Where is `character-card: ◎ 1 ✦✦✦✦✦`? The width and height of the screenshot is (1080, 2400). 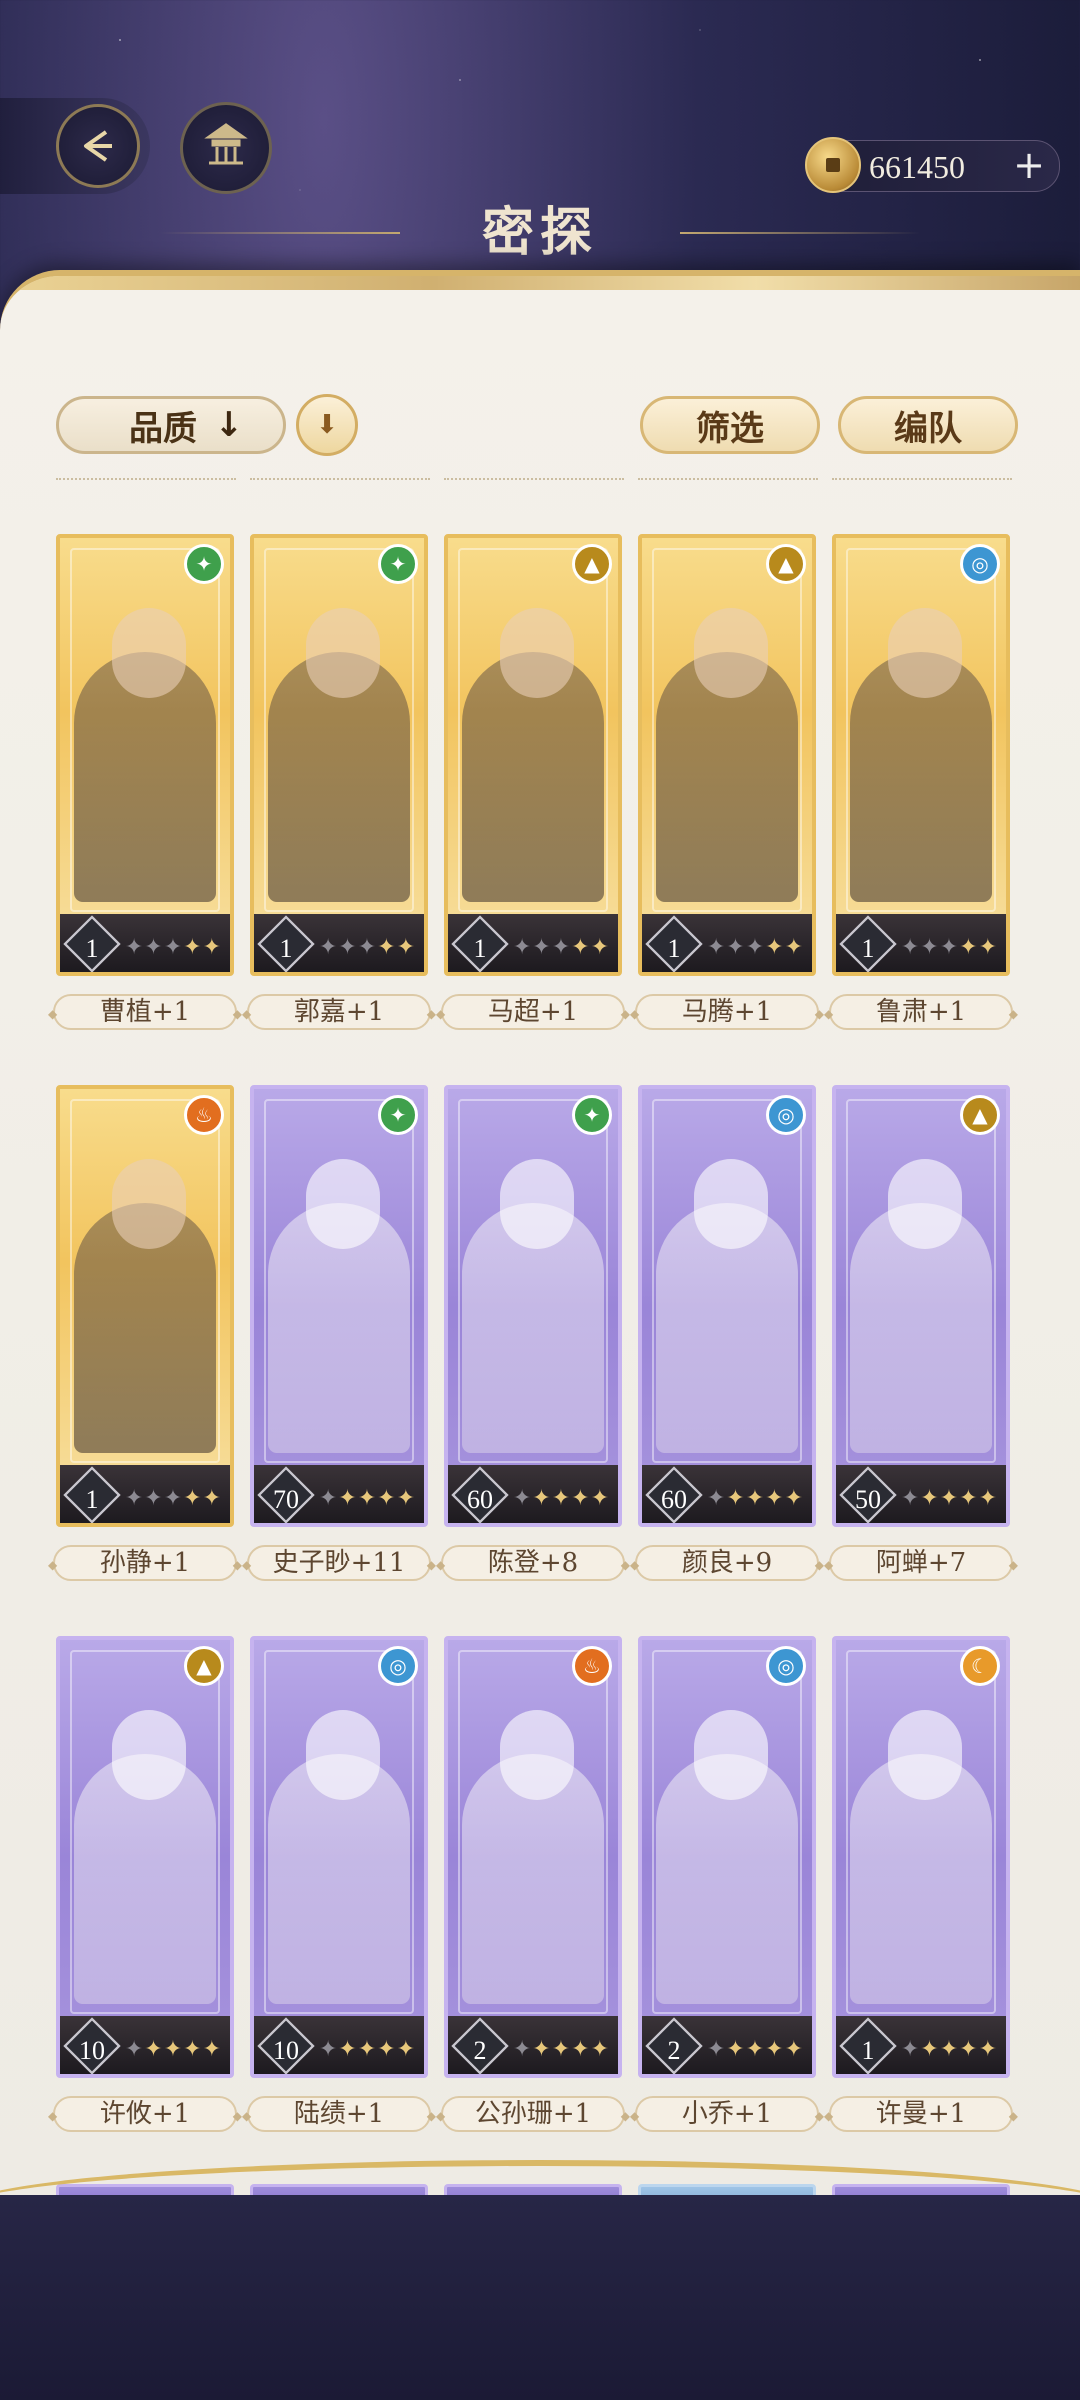
character-card: ◎ 1 ✦✦✦✦✦ is located at coordinates (921, 755).